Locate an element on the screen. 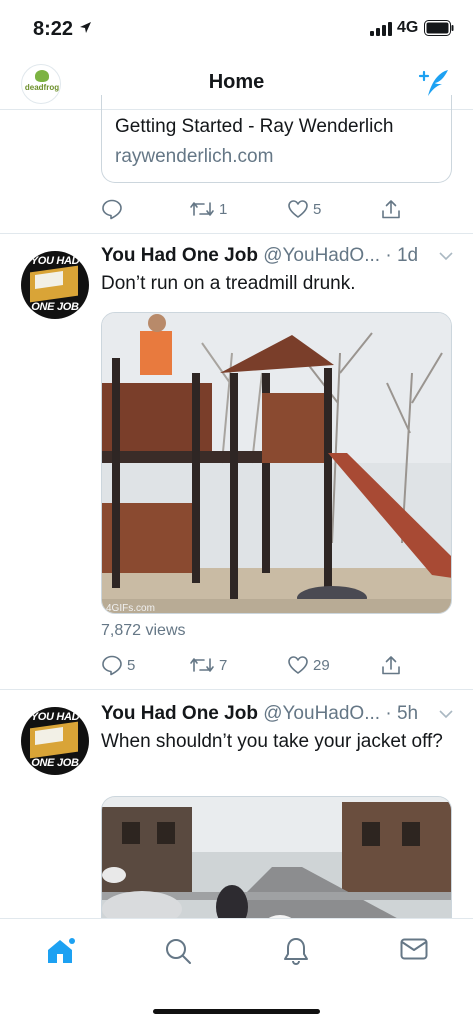 The height and width of the screenshot is (1024, 473). notifications-icon is located at coordinates (296, 951).